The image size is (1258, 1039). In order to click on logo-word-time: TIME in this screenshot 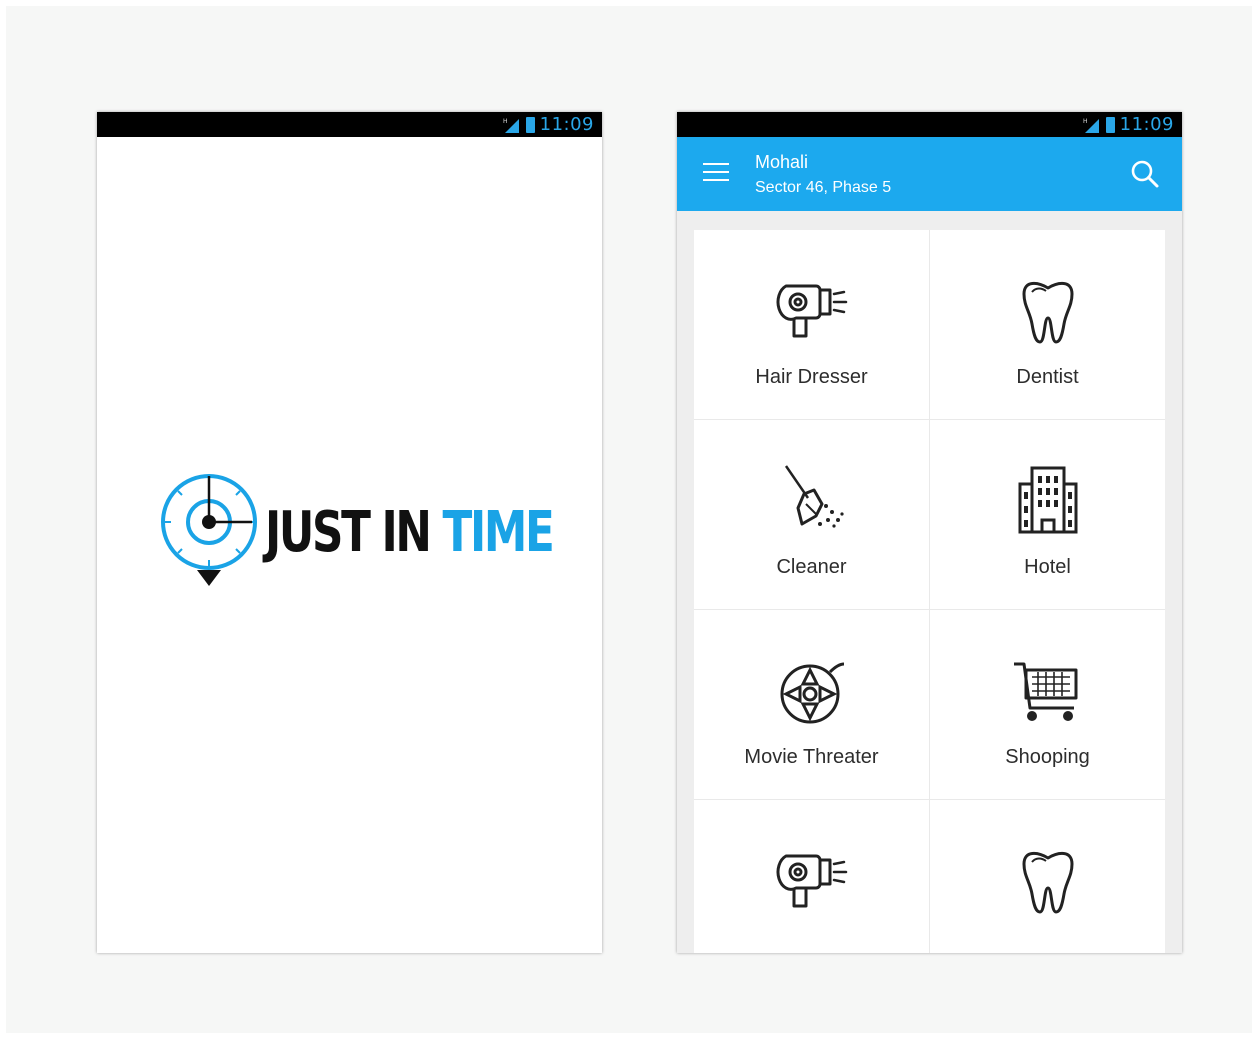, I will do `click(498, 532)`.